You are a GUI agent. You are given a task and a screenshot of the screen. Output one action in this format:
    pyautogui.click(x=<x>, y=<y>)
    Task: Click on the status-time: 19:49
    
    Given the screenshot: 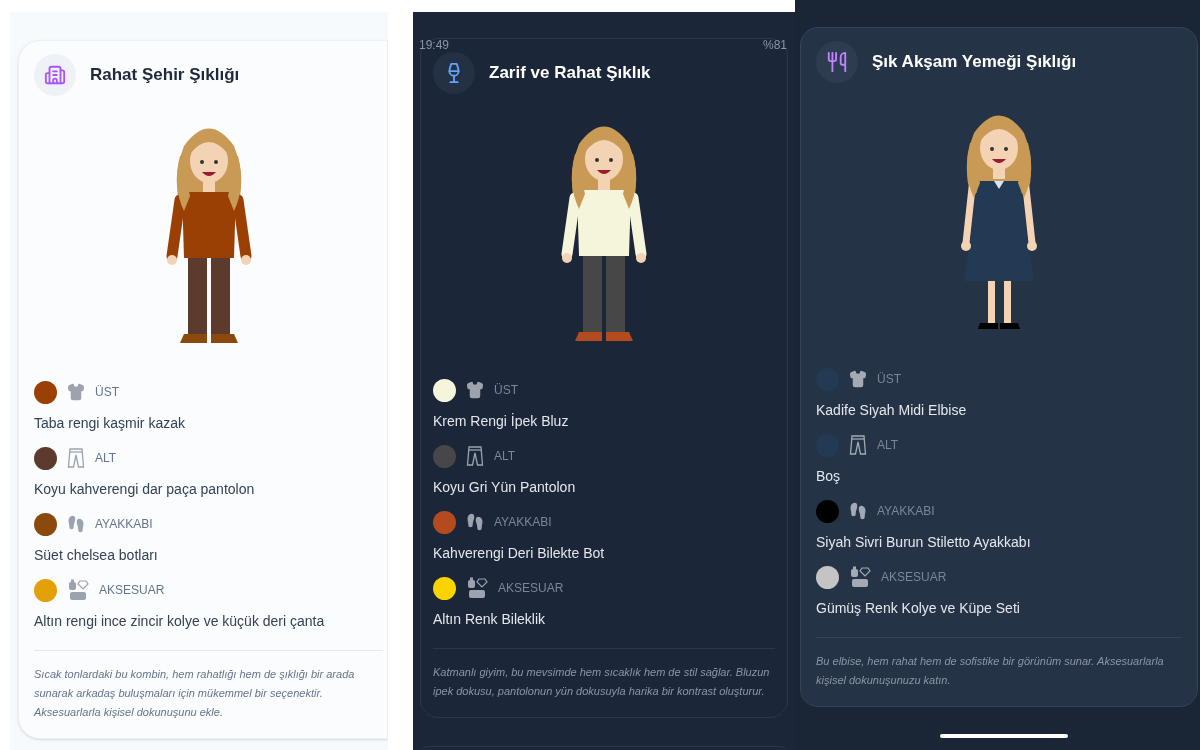 What is the action you would take?
    pyautogui.click(x=434, y=45)
    